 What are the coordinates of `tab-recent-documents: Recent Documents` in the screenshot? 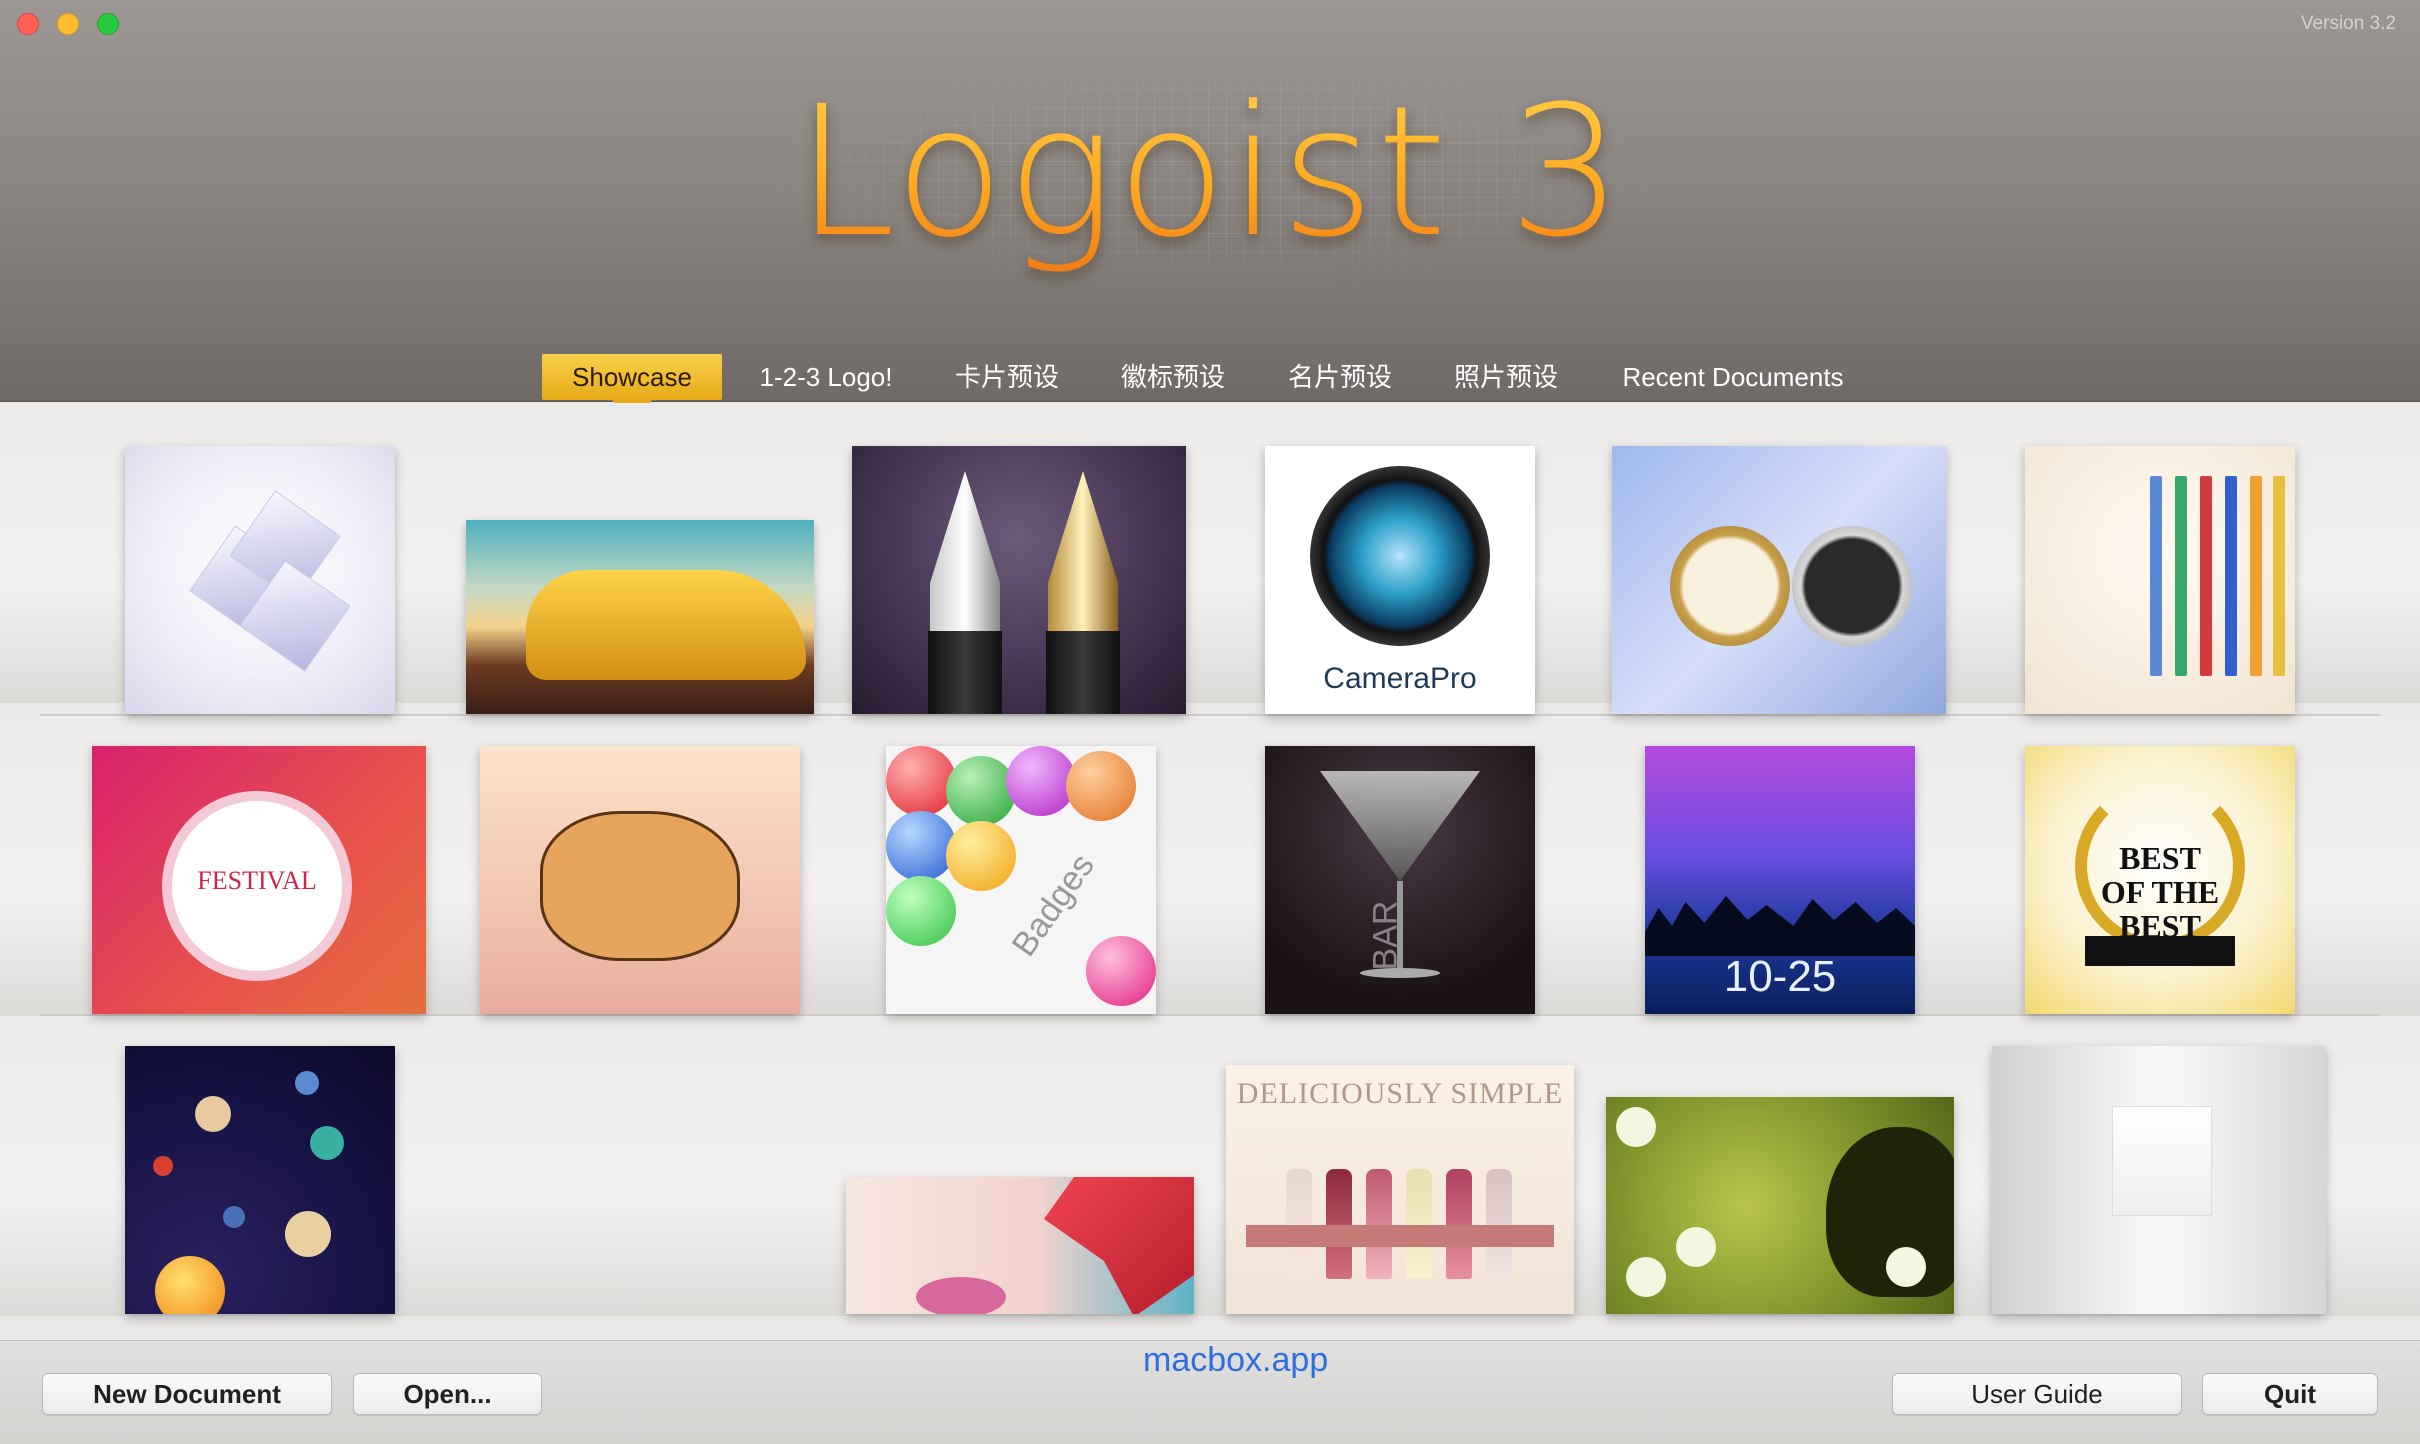 It's located at (1733, 377).